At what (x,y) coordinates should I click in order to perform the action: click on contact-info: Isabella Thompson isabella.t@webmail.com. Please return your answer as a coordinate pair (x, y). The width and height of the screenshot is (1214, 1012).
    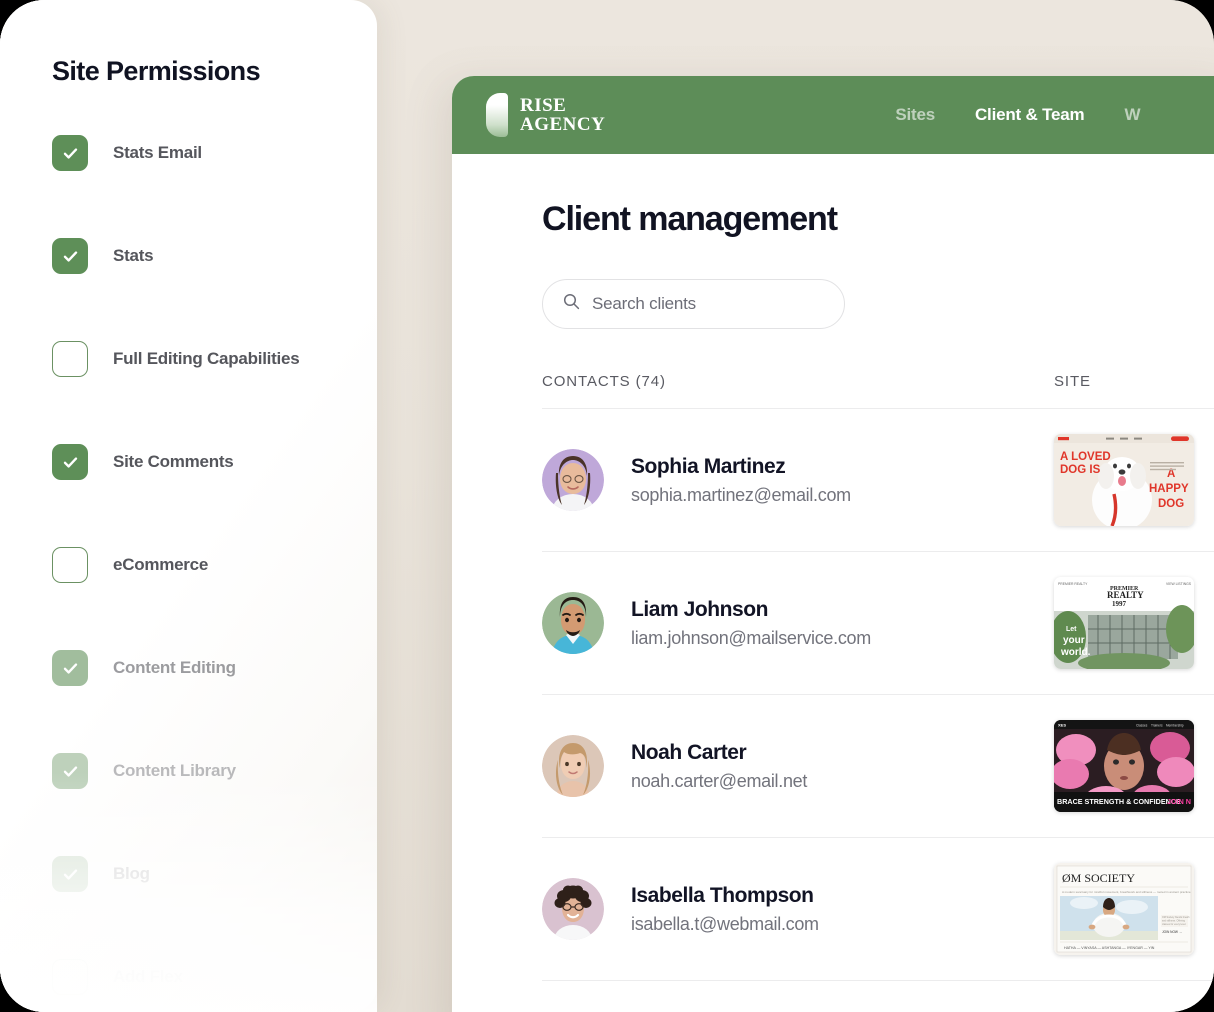
    Looking at the image, I should click on (725, 909).